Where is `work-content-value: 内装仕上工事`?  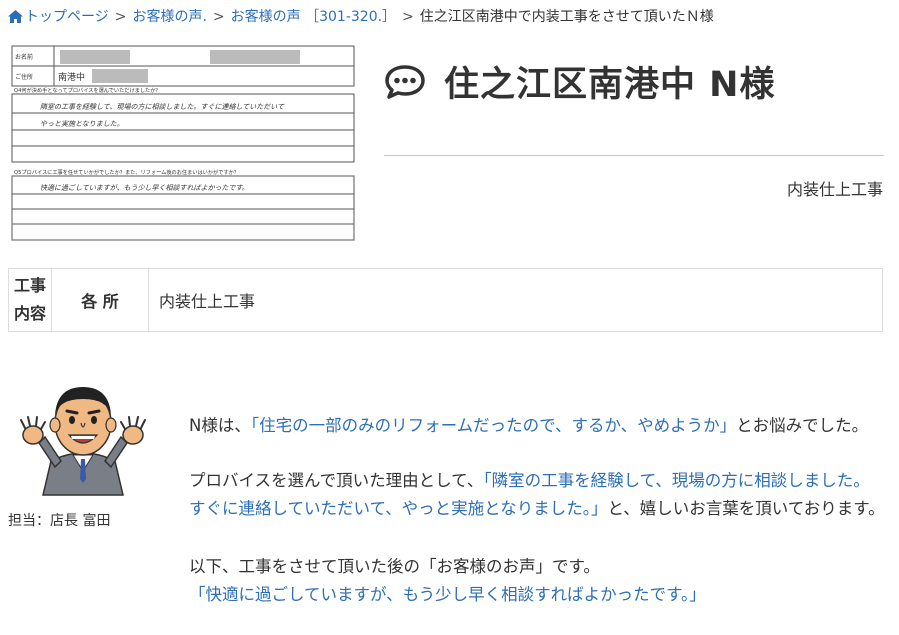
work-content-value: 内装仕上工事 is located at coordinates (515, 300).